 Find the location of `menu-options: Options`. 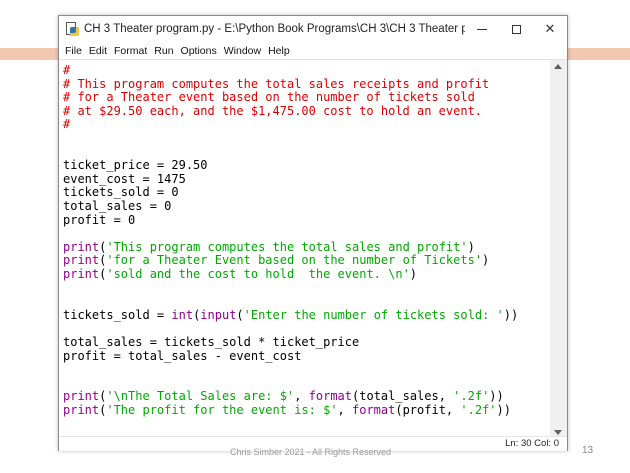

menu-options: Options is located at coordinates (199, 51).